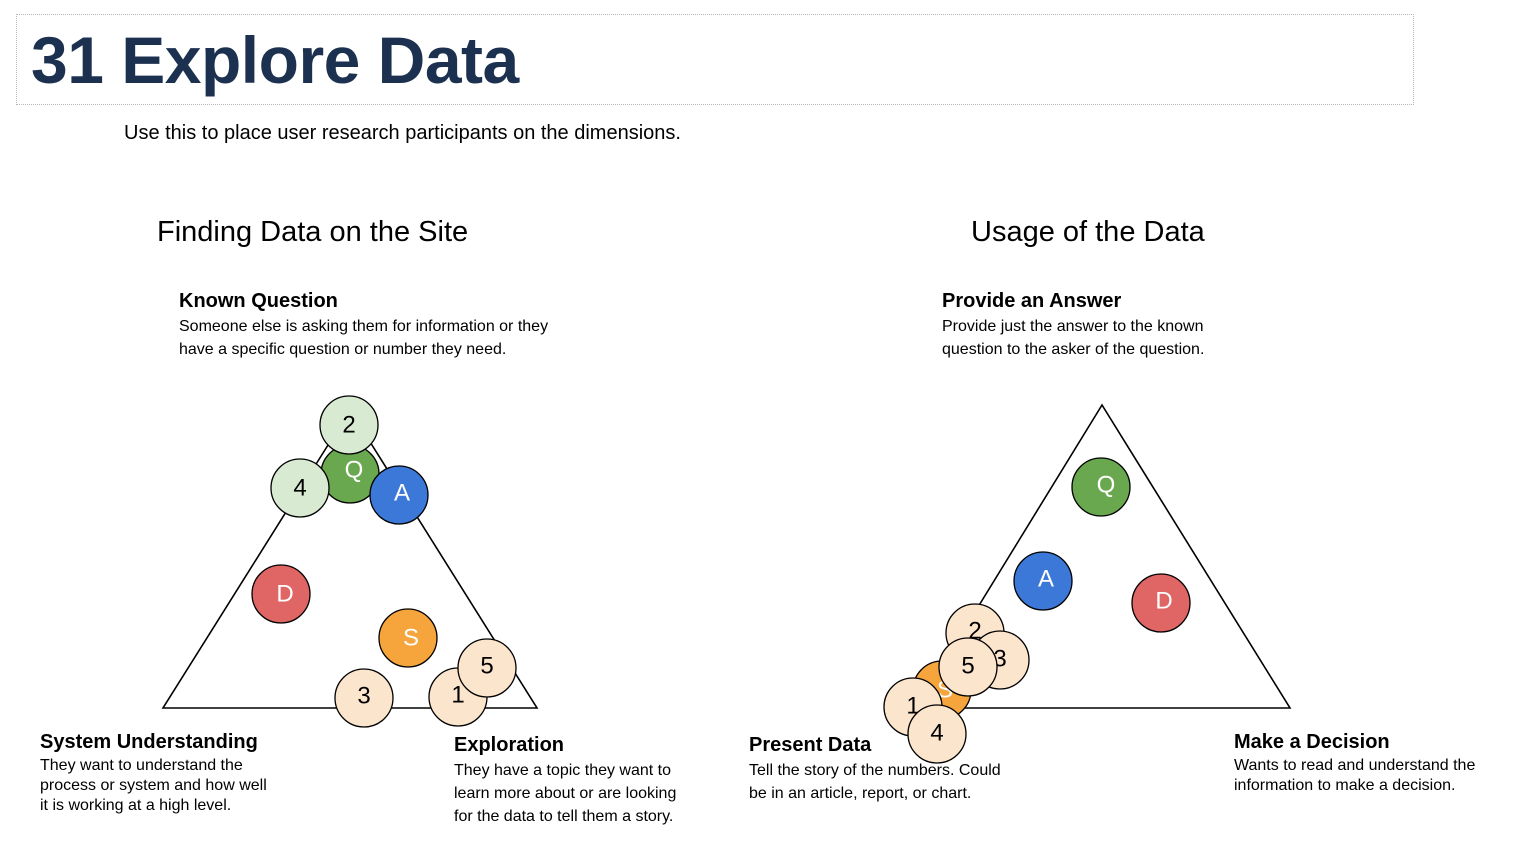 Image resolution: width=1514 pixels, height=847 pixels. I want to click on right-marker-d: D, so click(1161, 603).